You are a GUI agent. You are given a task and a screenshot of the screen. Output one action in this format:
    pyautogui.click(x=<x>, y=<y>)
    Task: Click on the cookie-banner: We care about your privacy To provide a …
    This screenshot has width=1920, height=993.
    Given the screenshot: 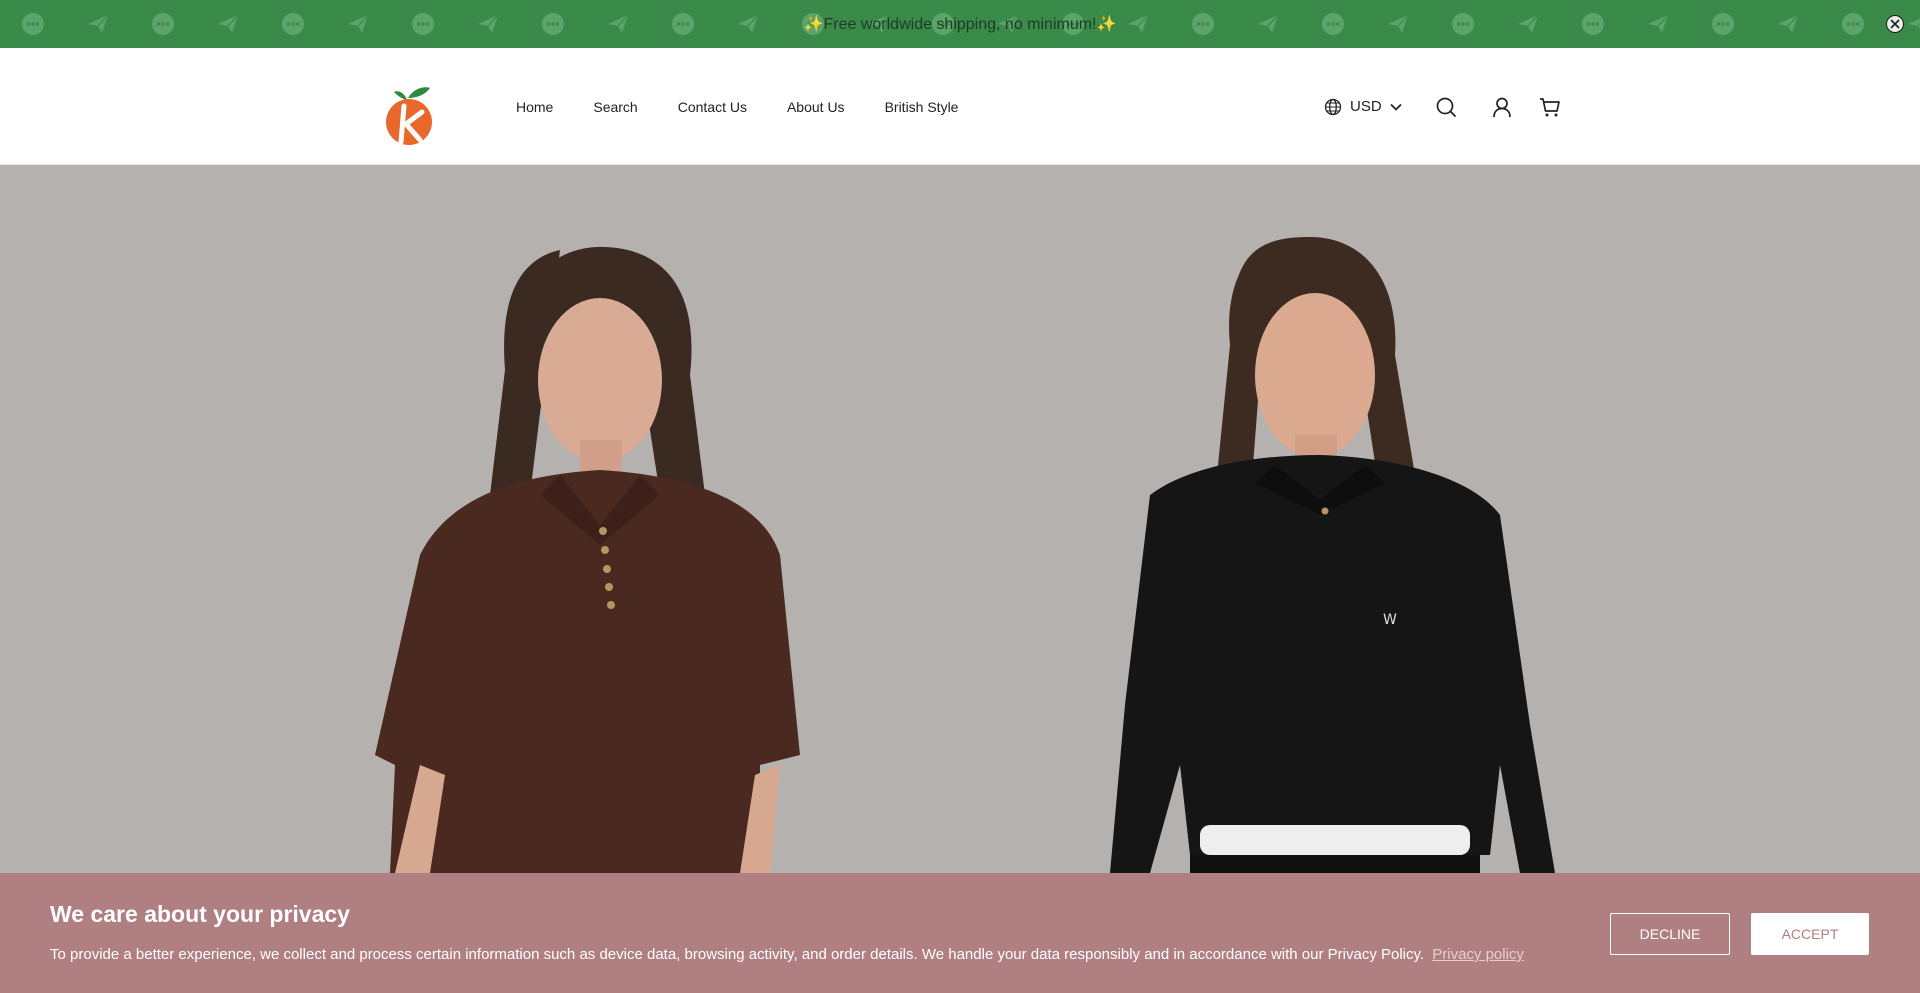 What is the action you would take?
    pyautogui.click(x=960, y=933)
    